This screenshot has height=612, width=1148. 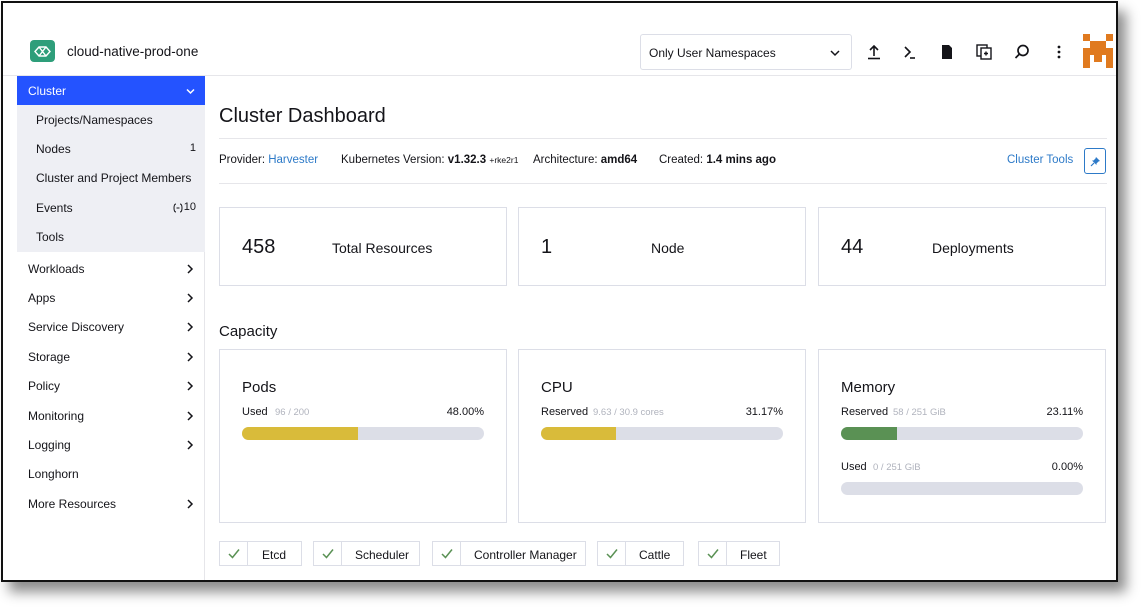 What do you see at coordinates (852, 247) in the screenshot?
I see `stat-value: 44` at bounding box center [852, 247].